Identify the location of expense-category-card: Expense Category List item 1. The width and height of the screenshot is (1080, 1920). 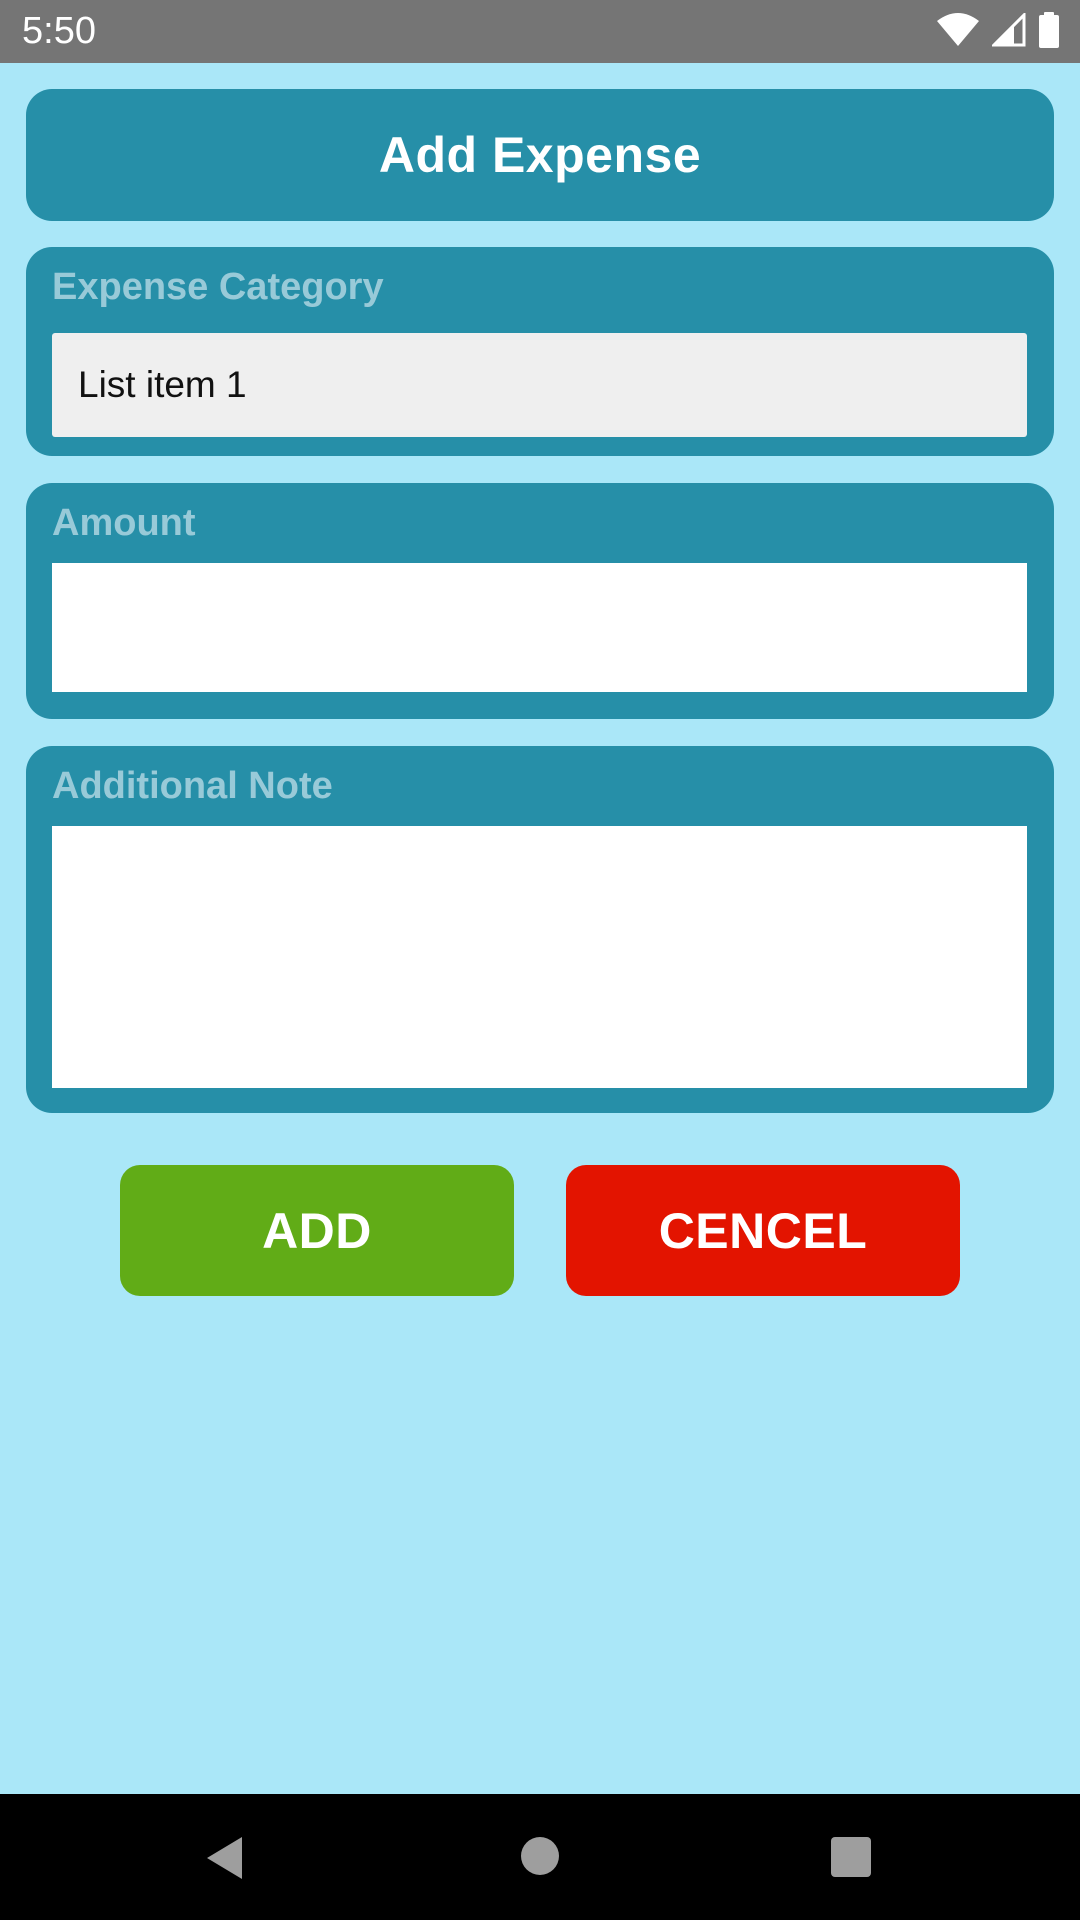
(540, 351).